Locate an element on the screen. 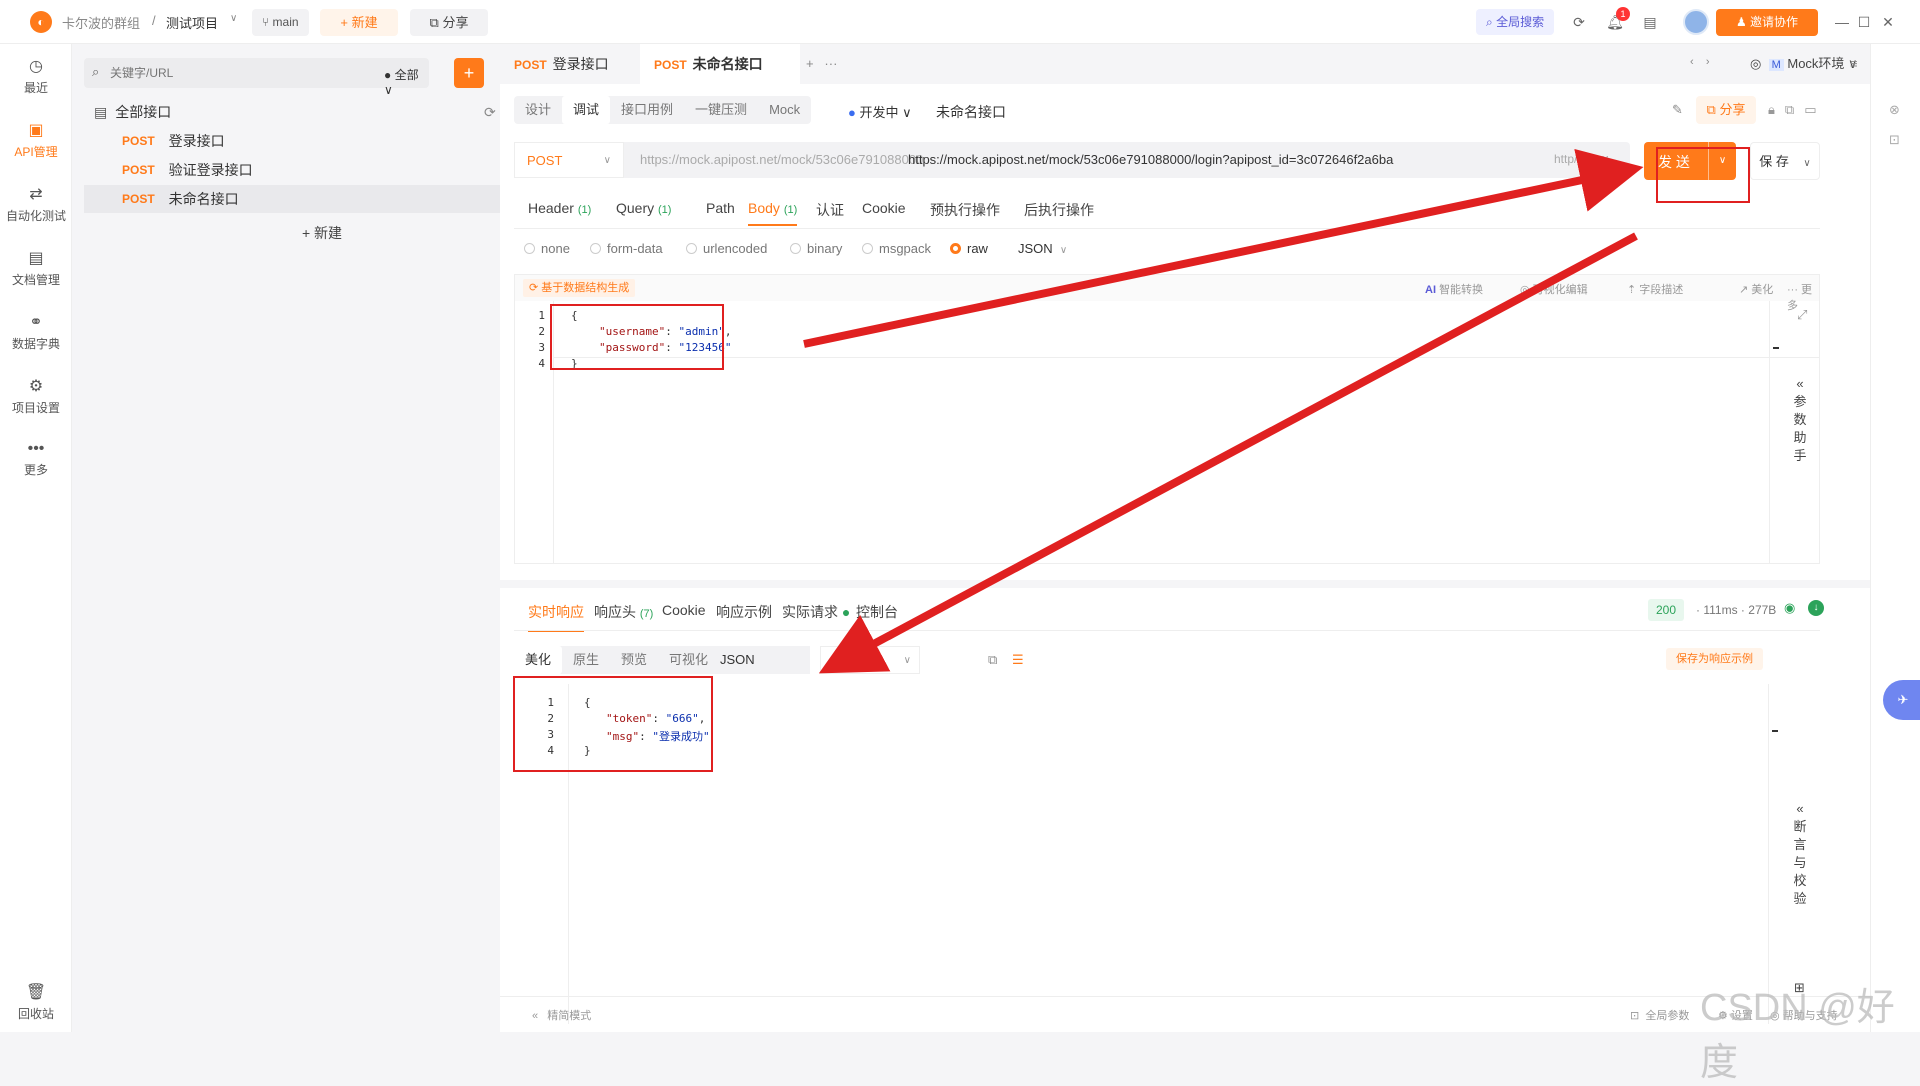 The image size is (1920, 1086). resp-view-pretty: 美化 is located at coordinates (538, 660).